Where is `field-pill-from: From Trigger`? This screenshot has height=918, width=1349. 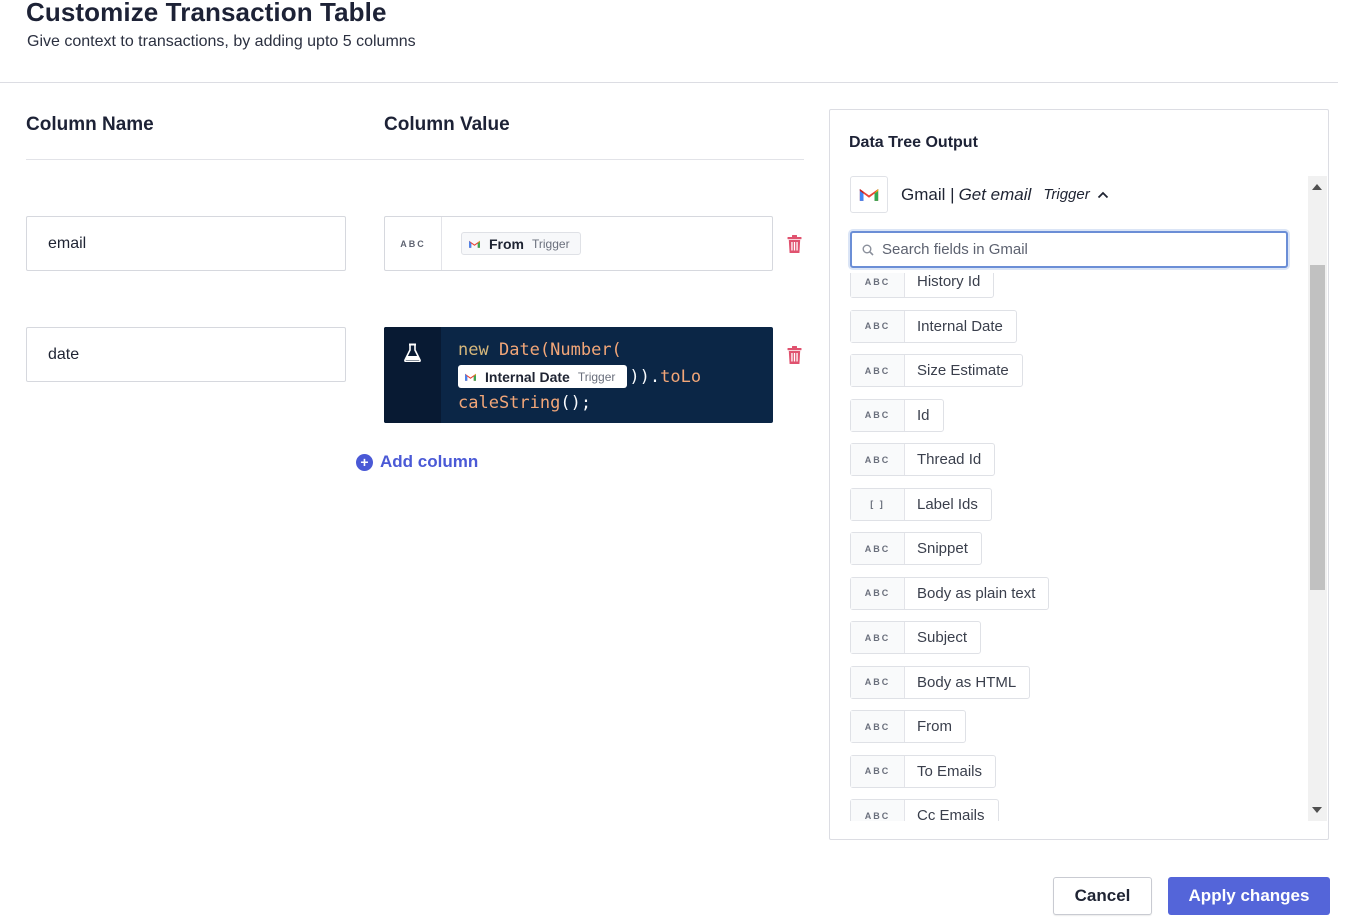 field-pill-from: From Trigger is located at coordinates (521, 243).